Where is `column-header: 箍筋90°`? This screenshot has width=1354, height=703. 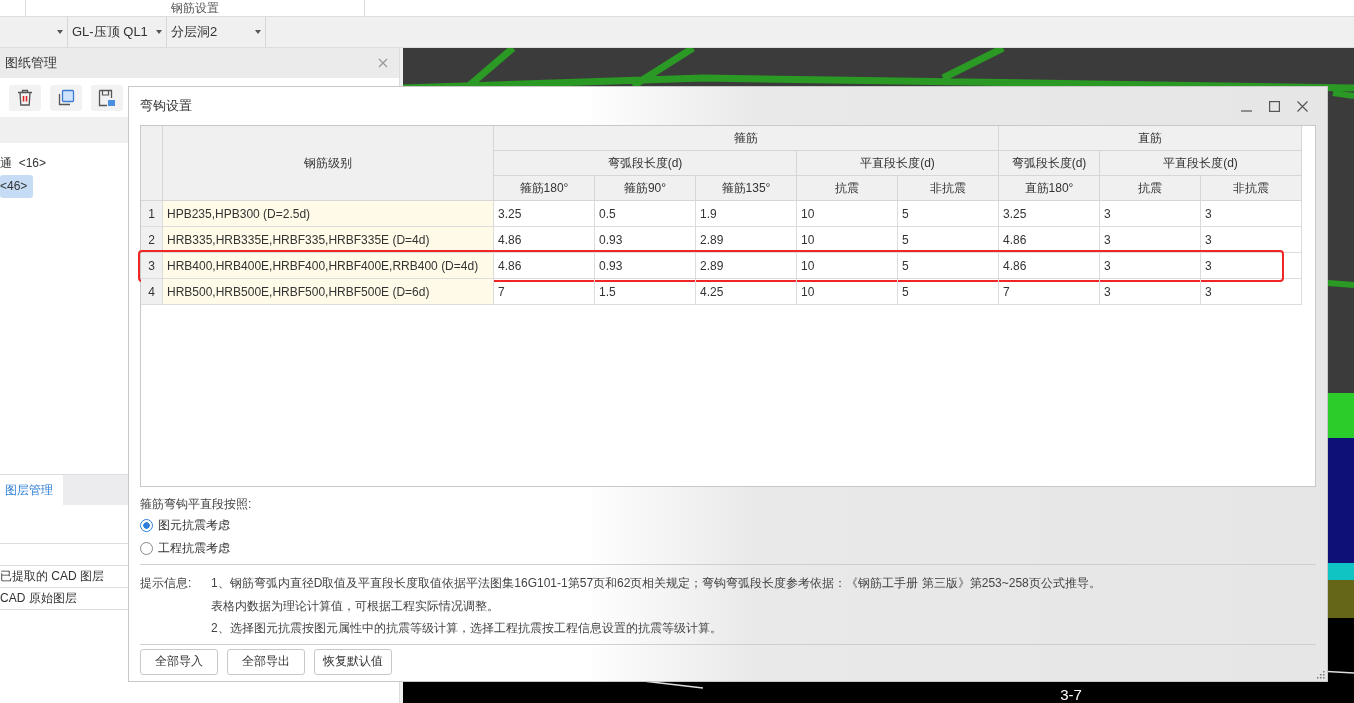
column-header: 箍筋90° is located at coordinates (645, 188).